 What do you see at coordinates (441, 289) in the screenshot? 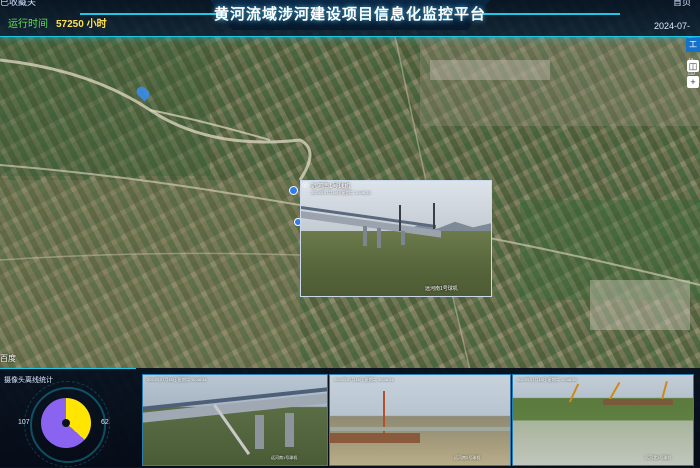
I see `popup-footer-label: 远河南1号球机` at bounding box center [441, 289].